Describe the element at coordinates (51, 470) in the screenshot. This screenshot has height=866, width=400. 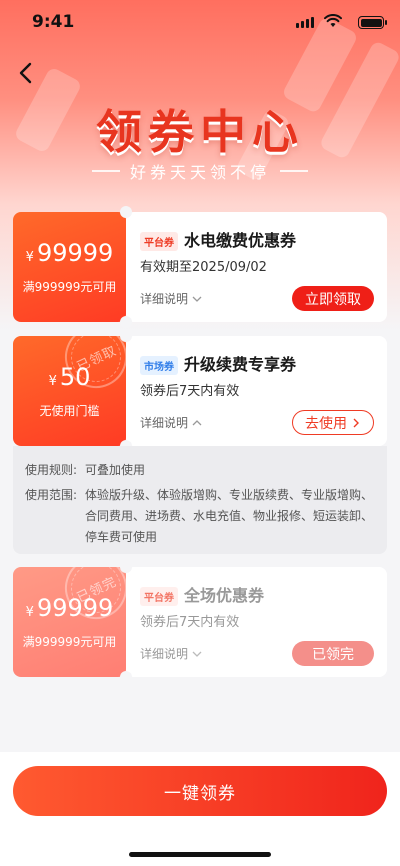
I see `rule-label: 使用规则:` at that location.